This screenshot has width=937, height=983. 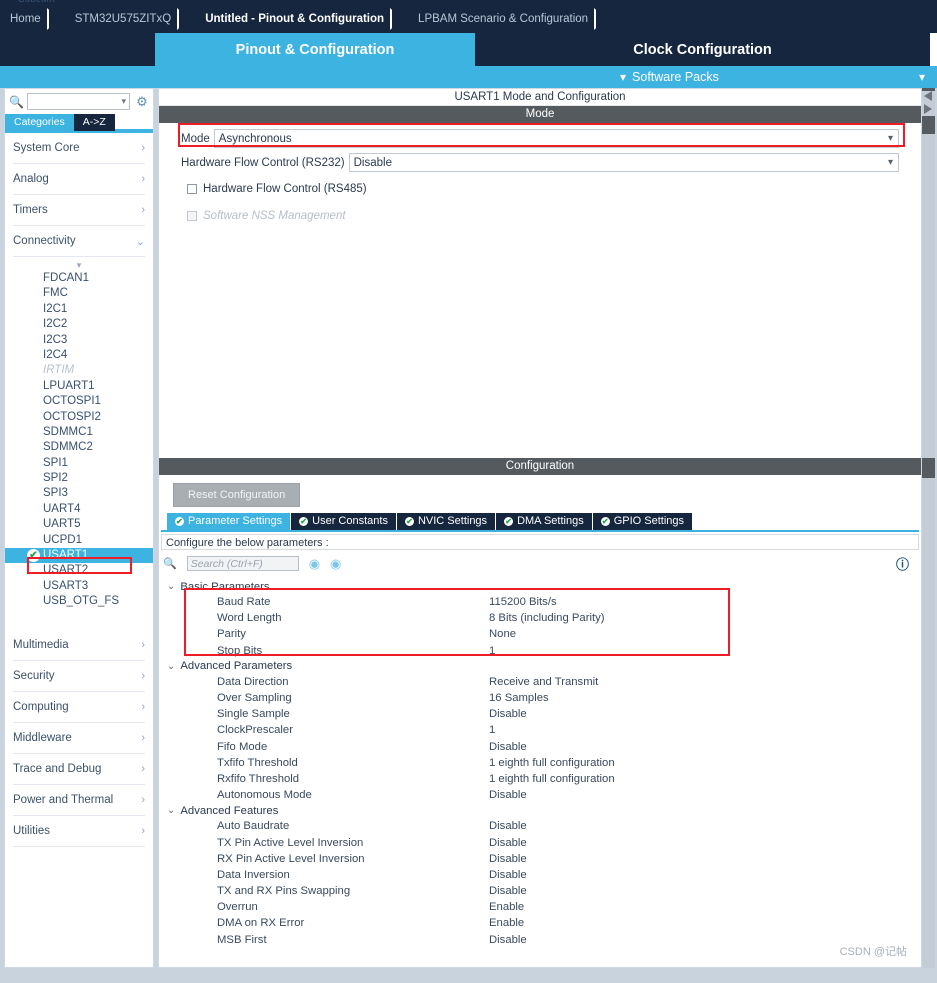 What do you see at coordinates (78, 101) in the screenshot?
I see `sidebar-search-input: ▾` at bounding box center [78, 101].